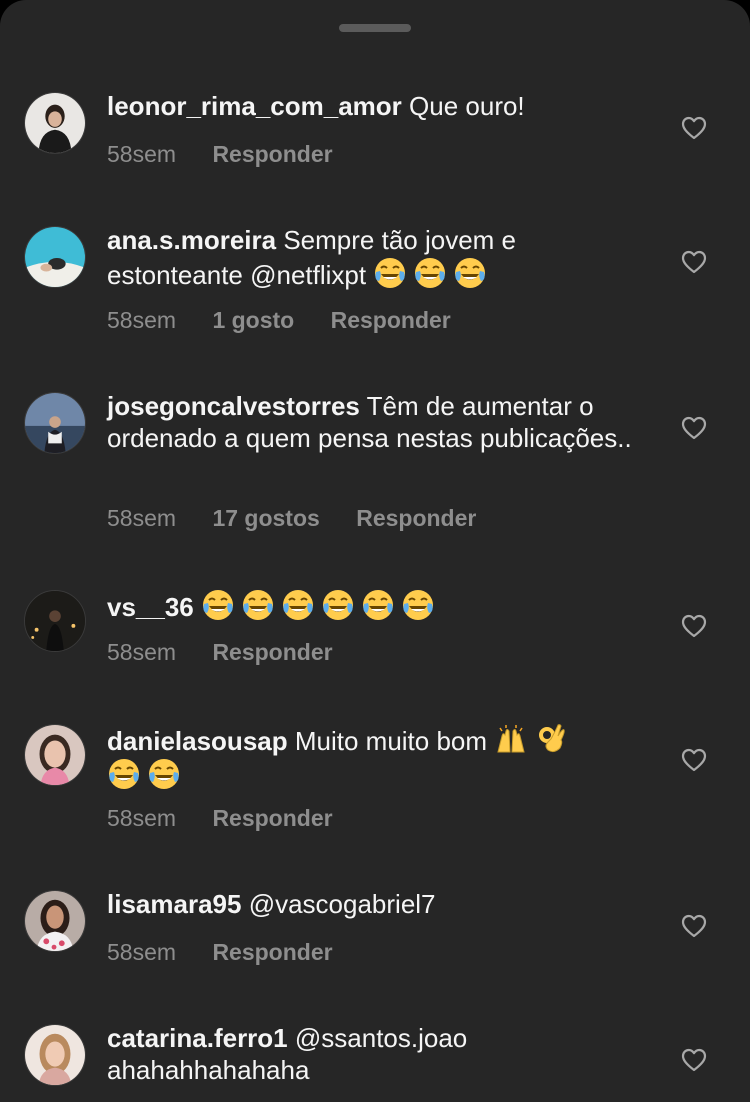  Describe the element at coordinates (253, 320) in the screenshot. I see `likes-count: 1 gosto` at that location.